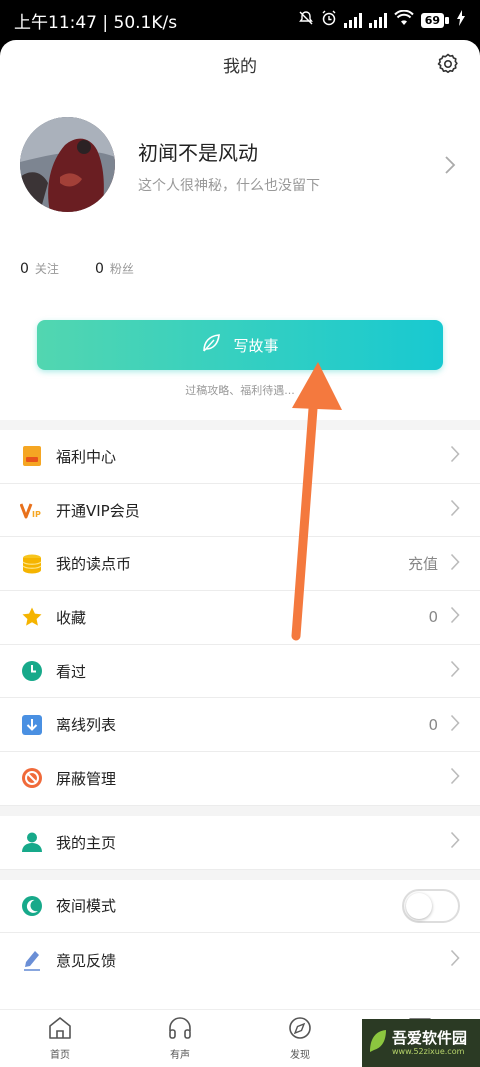 The height and width of the screenshot is (1067, 480). Describe the element at coordinates (256, 345) in the screenshot. I see `write-story-label: 写故事` at that location.